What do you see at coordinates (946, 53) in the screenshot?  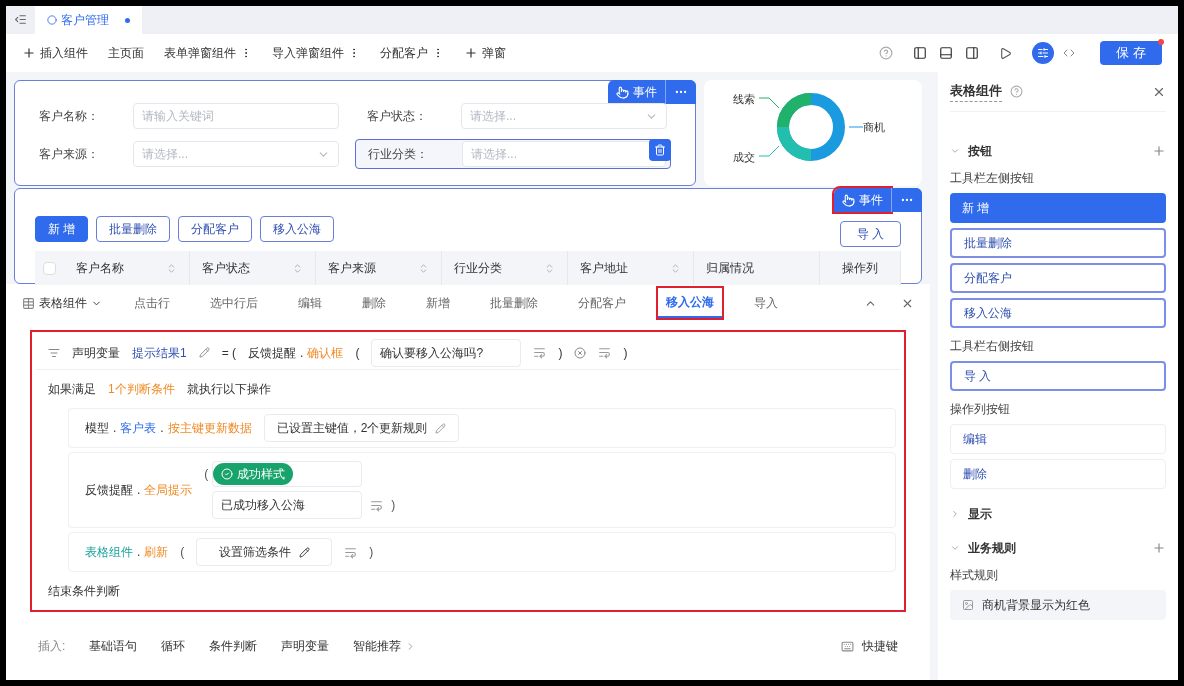 I see `bottom-panel-icon` at bounding box center [946, 53].